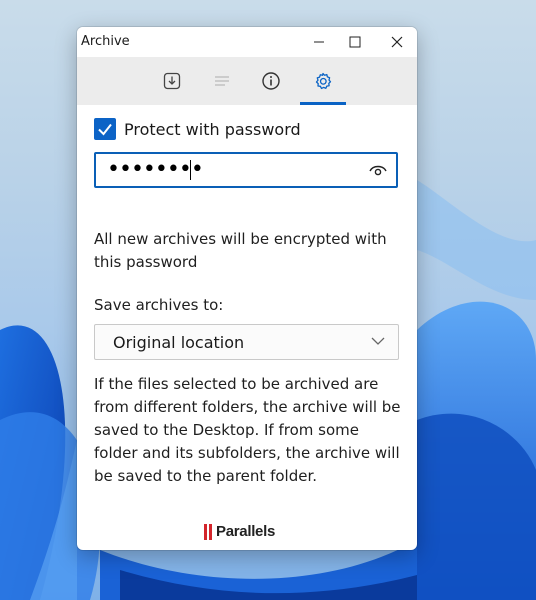 This screenshot has width=536, height=600. I want to click on parallels-bars-icon, so click(208, 531).